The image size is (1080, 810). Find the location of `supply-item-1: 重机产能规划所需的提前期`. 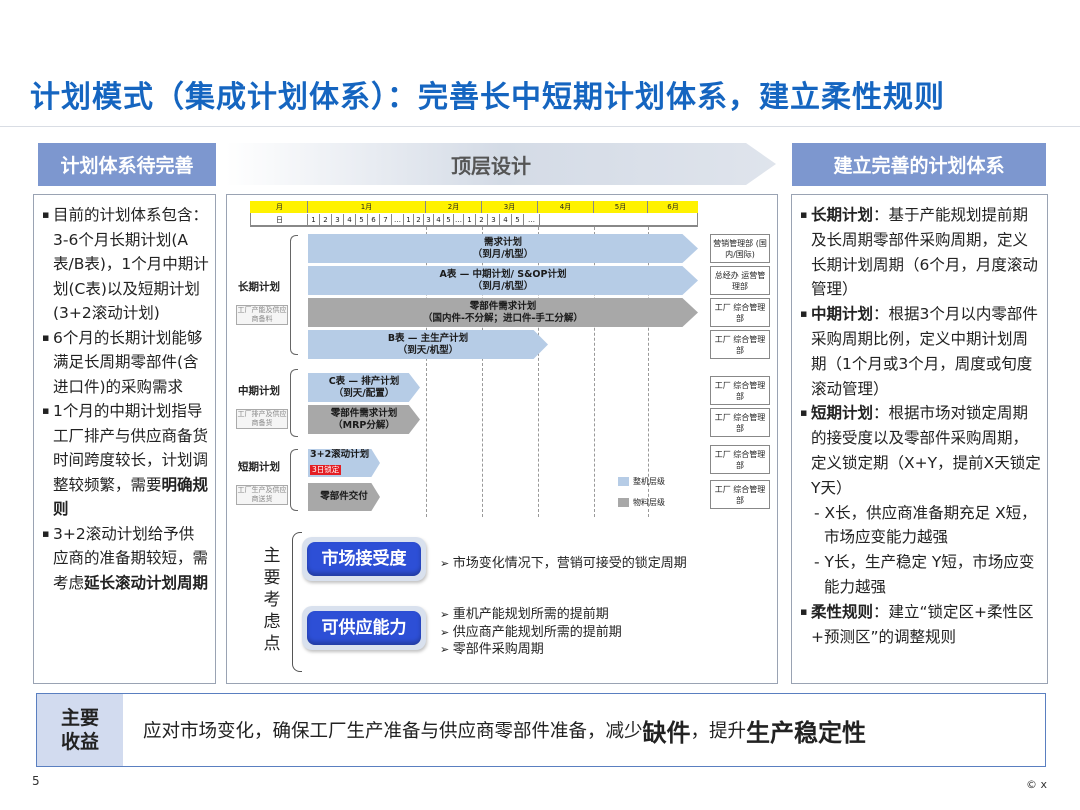

supply-item-1: 重机产能规划所需的提前期 is located at coordinates (531, 615).